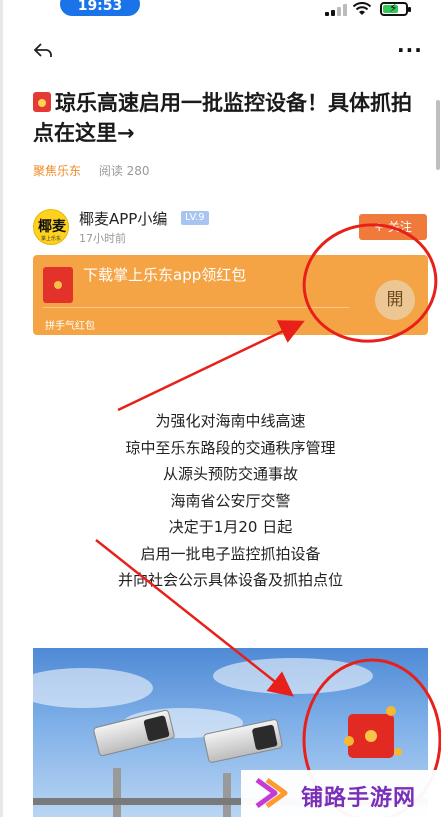 The width and height of the screenshot is (441, 817). What do you see at coordinates (211, 366) in the screenshot?
I see `annotation-arrow` at bounding box center [211, 366].